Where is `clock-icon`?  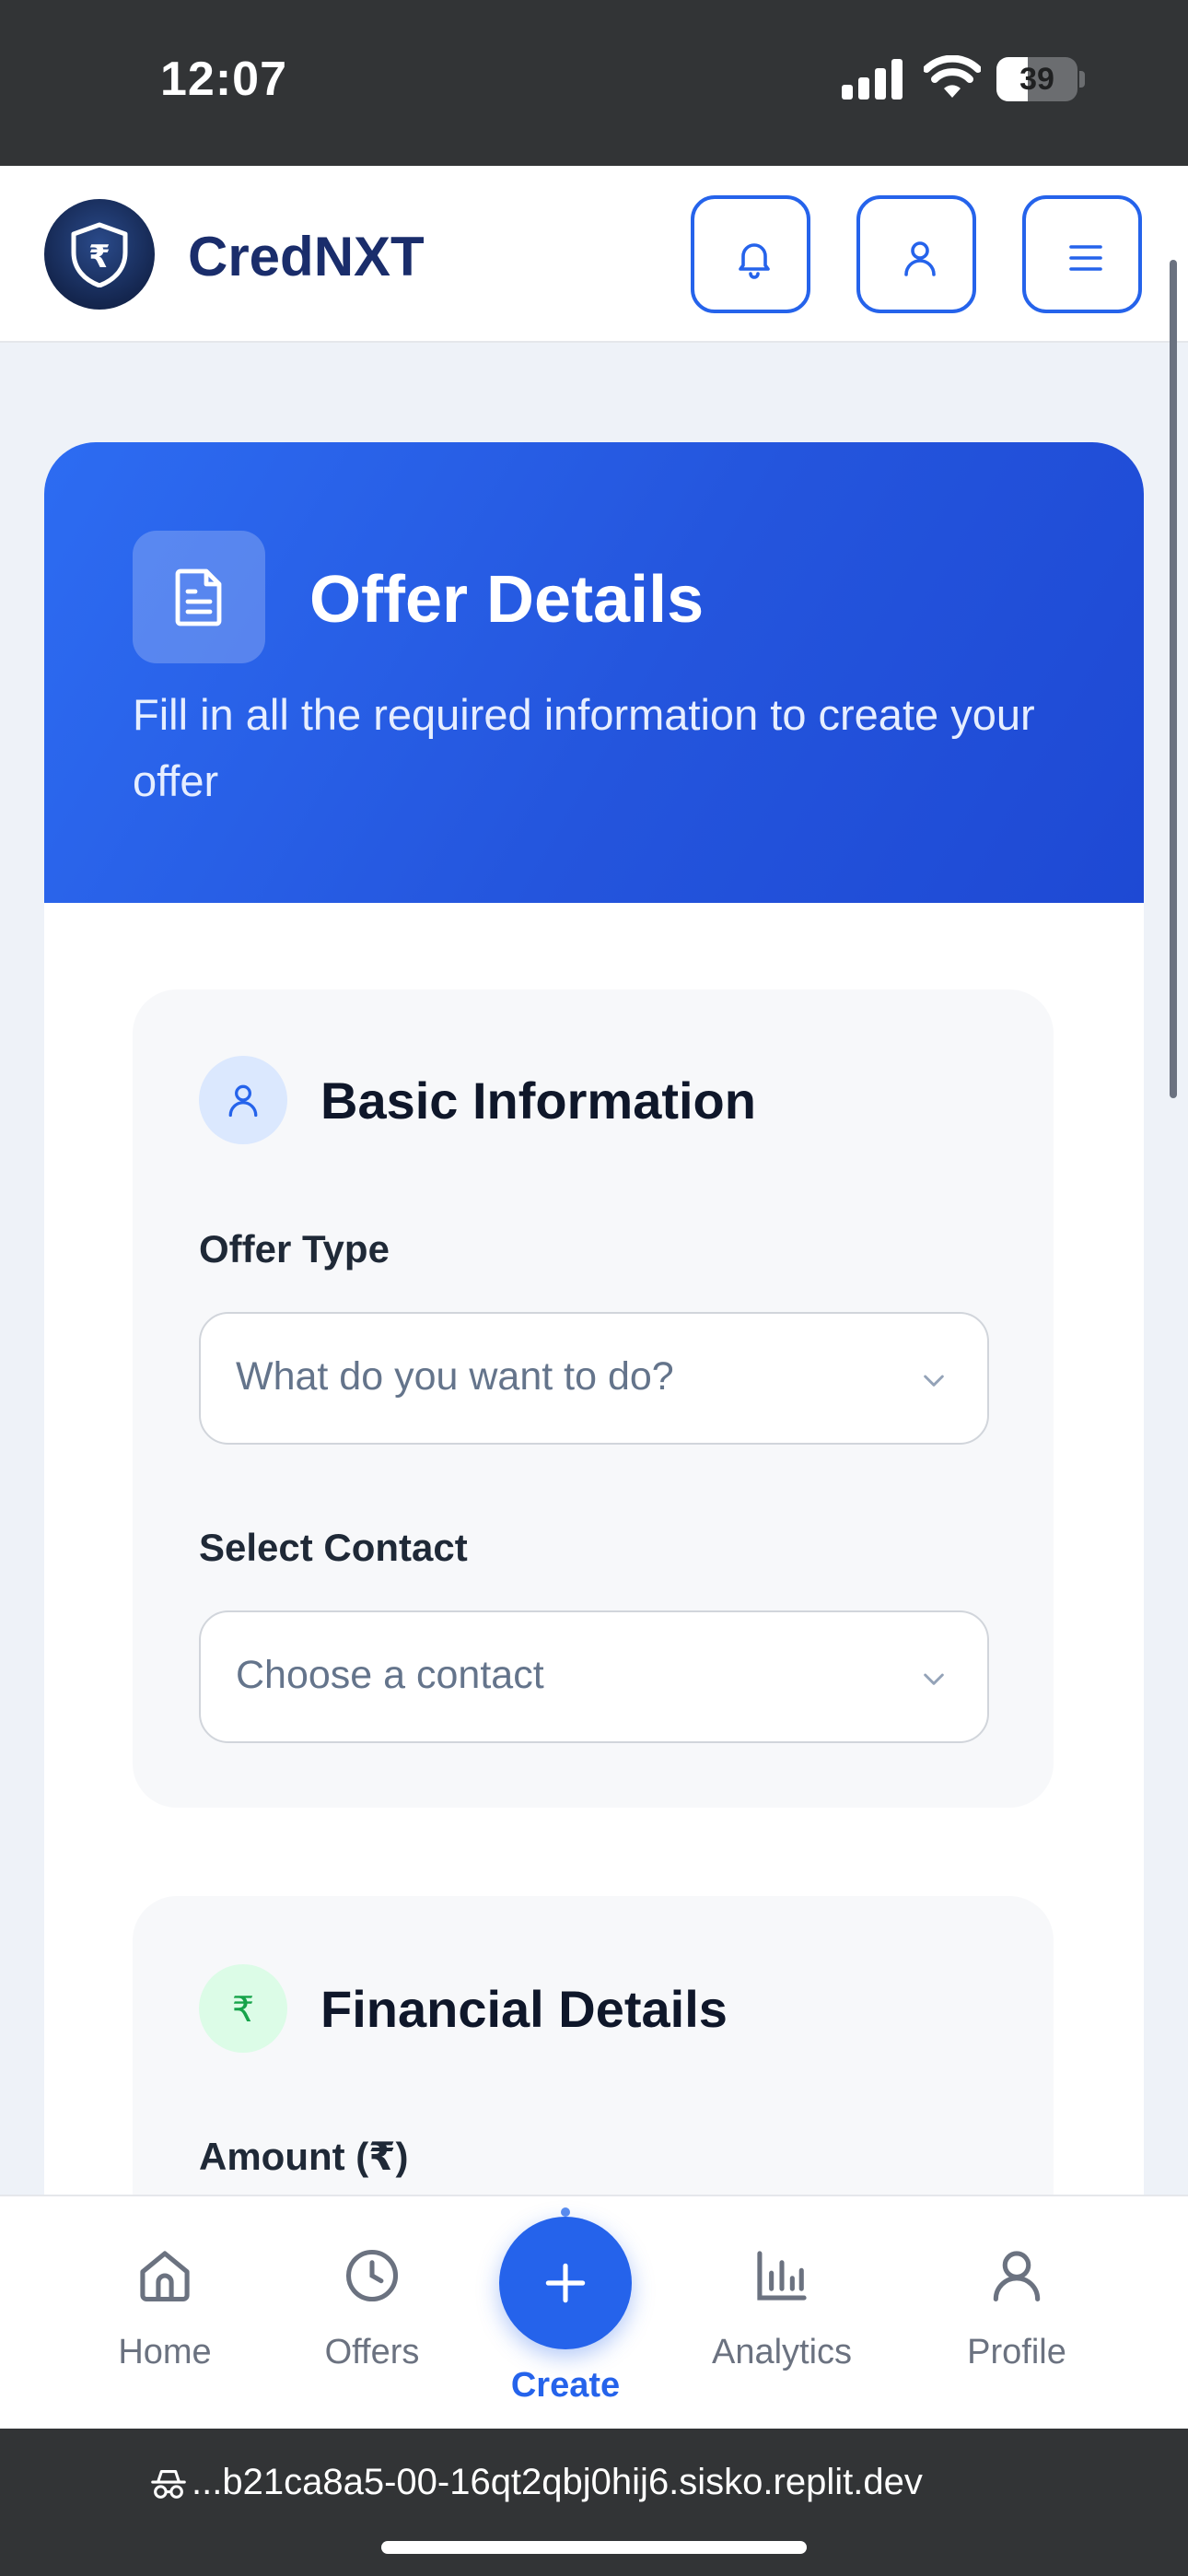
clock-icon is located at coordinates (372, 2275).